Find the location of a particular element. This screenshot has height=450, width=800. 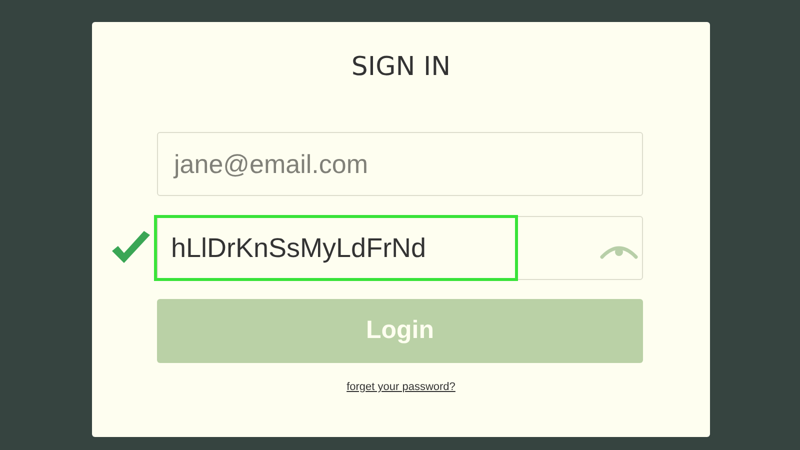

sign-in-title: SIGN IN is located at coordinates (401, 67).